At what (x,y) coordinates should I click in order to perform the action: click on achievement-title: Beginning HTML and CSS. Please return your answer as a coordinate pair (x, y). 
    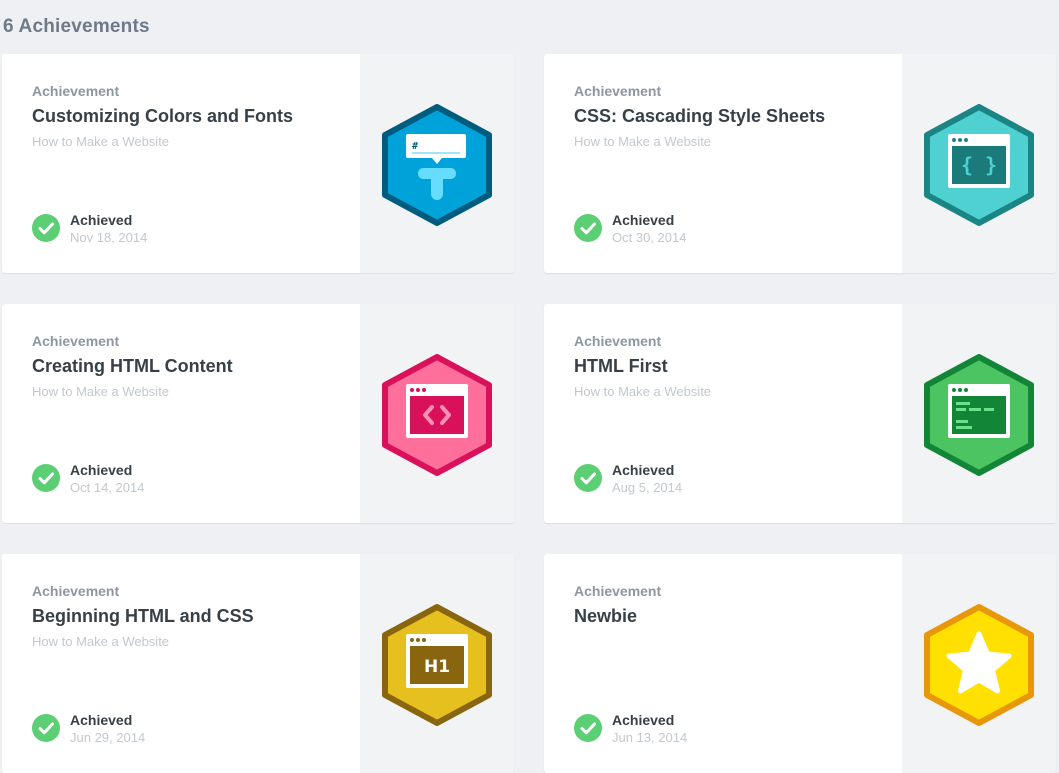
    Looking at the image, I should click on (143, 616).